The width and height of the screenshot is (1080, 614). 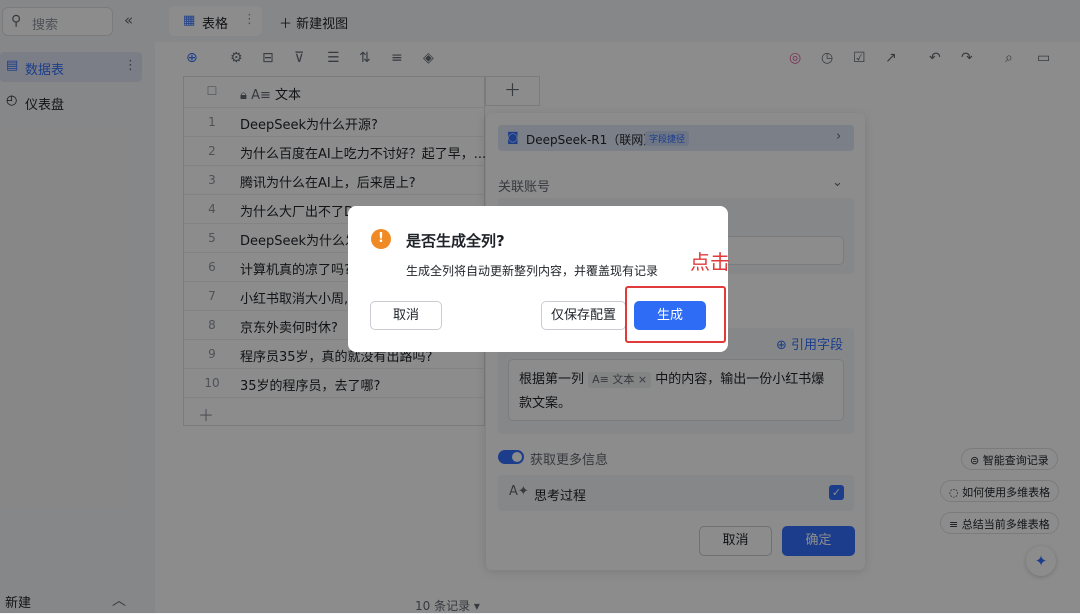 I want to click on click-highlight-box, so click(x=675, y=314).